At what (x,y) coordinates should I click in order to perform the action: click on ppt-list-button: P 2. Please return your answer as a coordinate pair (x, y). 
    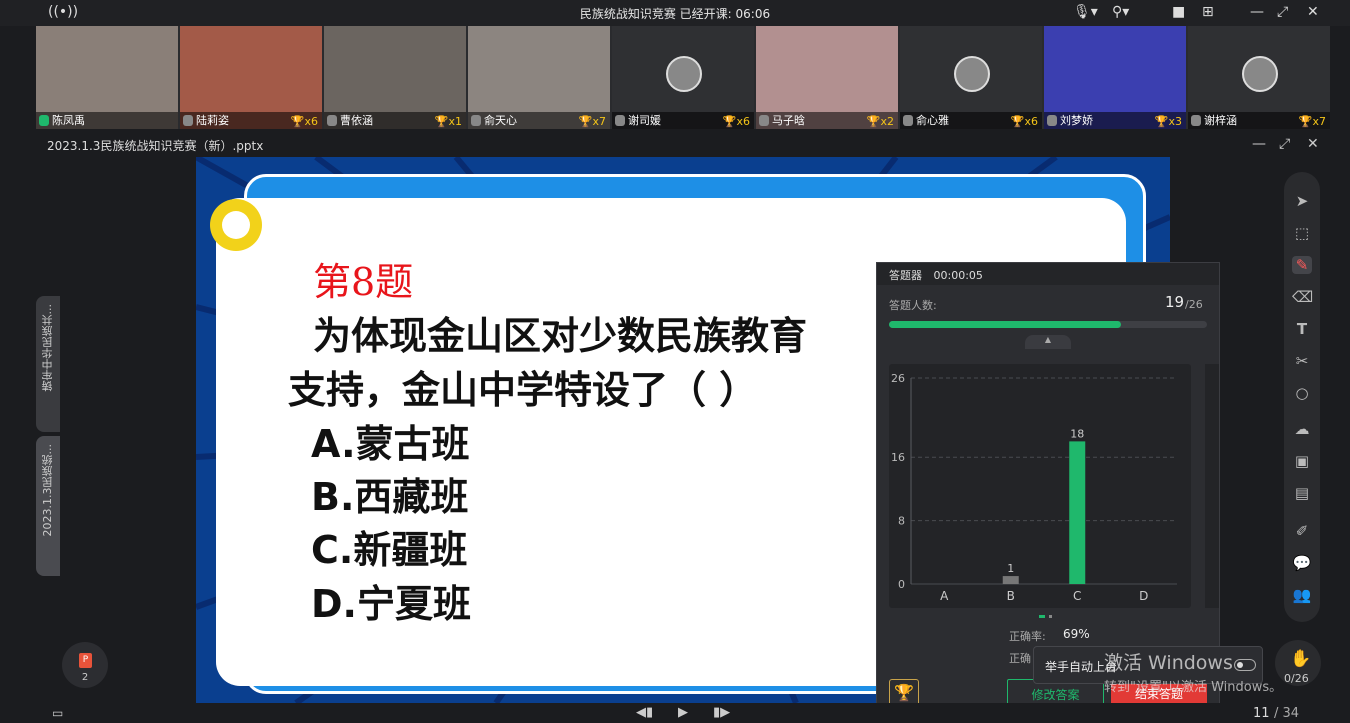
    Looking at the image, I should click on (85, 665).